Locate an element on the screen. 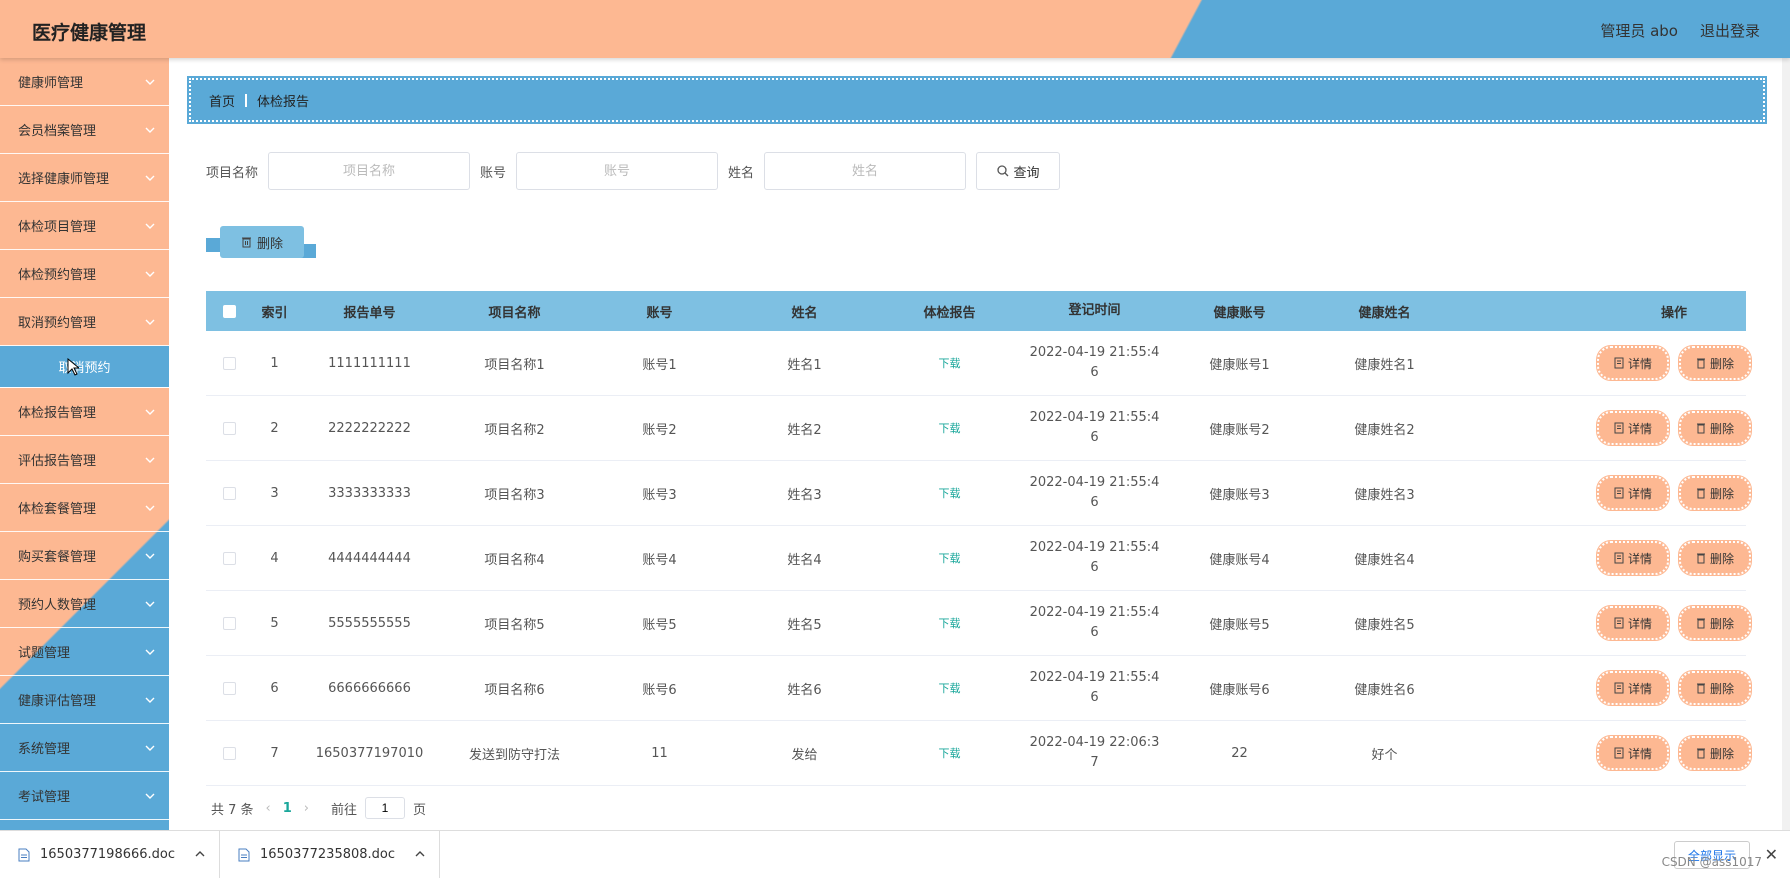 This screenshot has width=1790, height=878. sidebar-item: 体检预约管理 is located at coordinates (84, 274).